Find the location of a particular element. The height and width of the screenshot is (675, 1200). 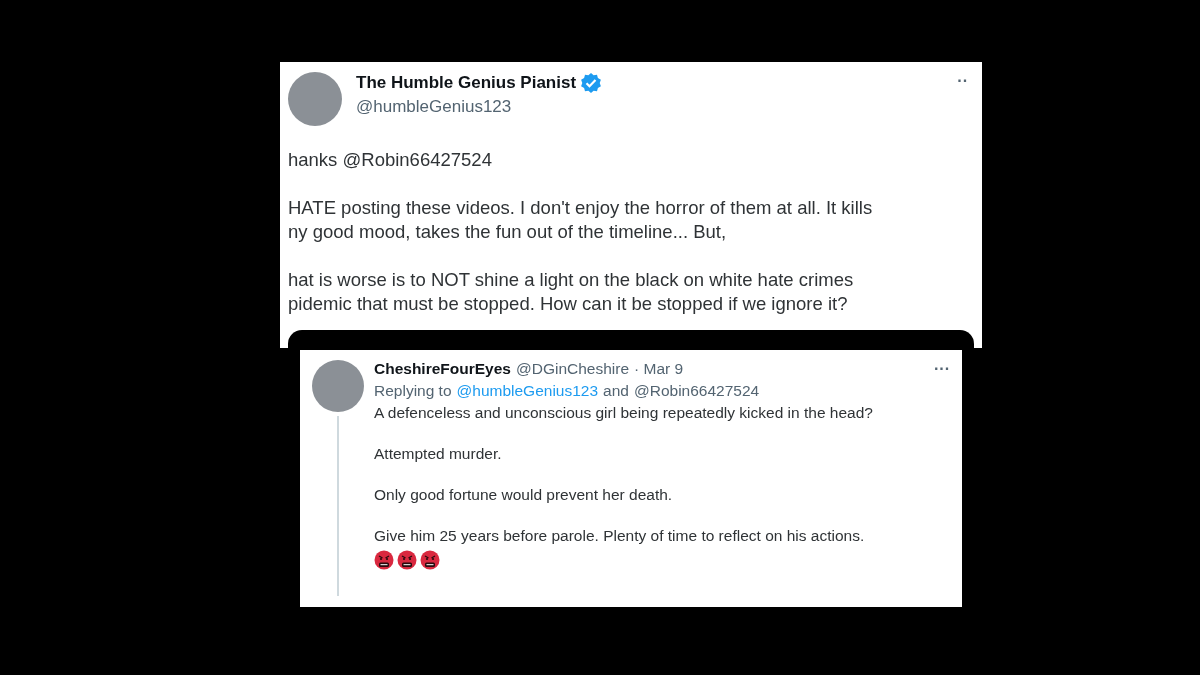

post-text-line: ny good mood, takes the fun out of the timeline... But, is located at coordinates (508, 232).